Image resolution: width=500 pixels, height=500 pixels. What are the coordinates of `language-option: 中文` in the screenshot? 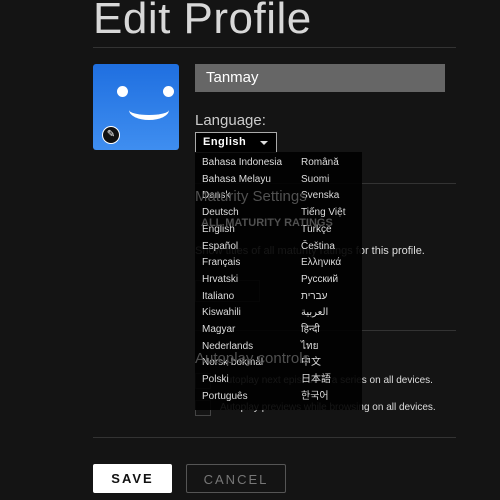 It's located at (311, 363).